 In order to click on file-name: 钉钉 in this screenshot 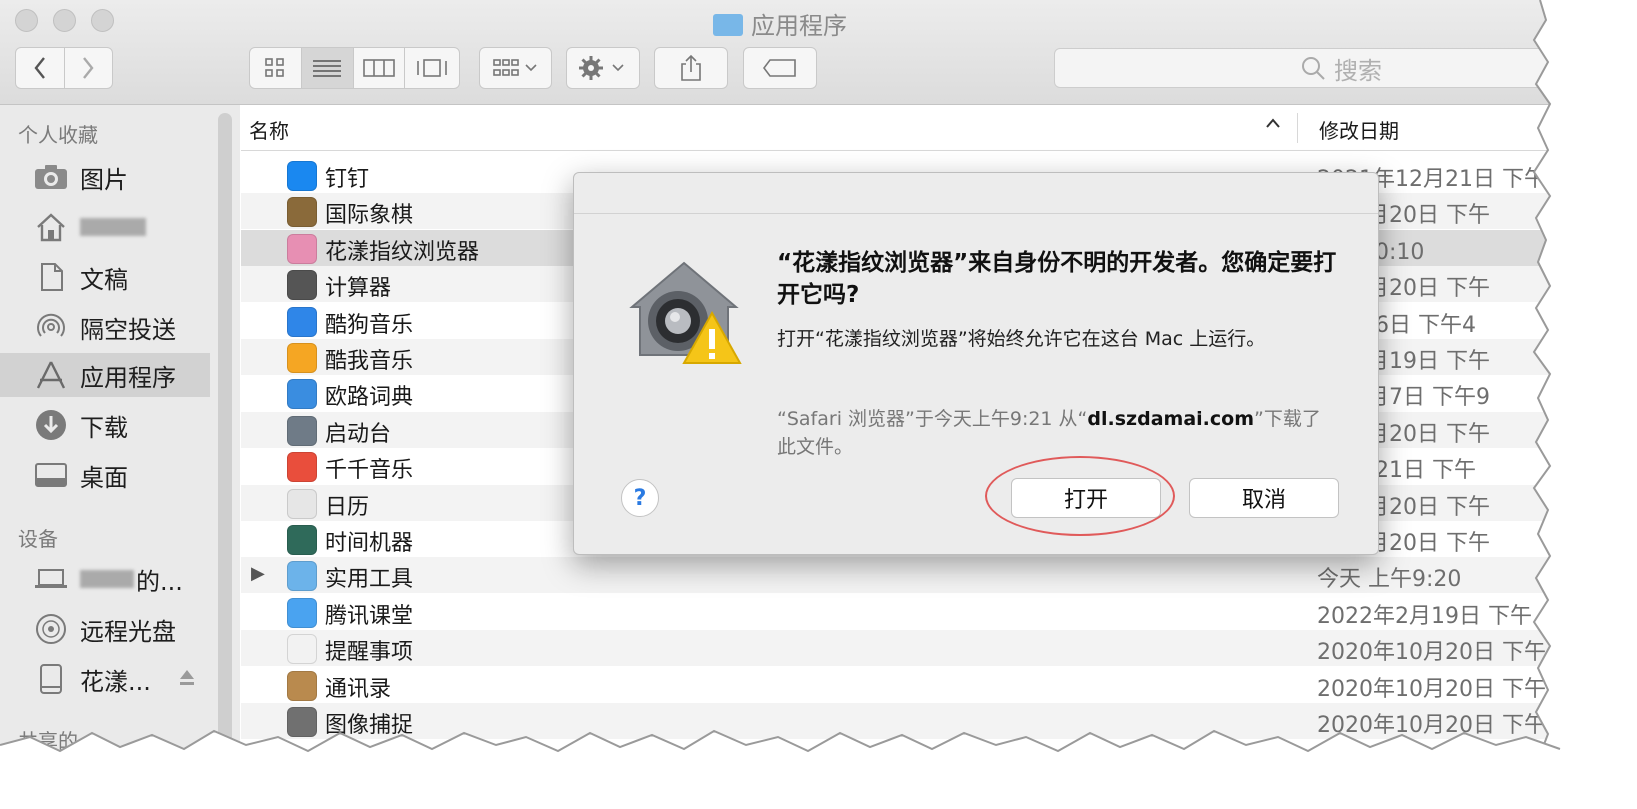, I will do `click(347, 179)`.